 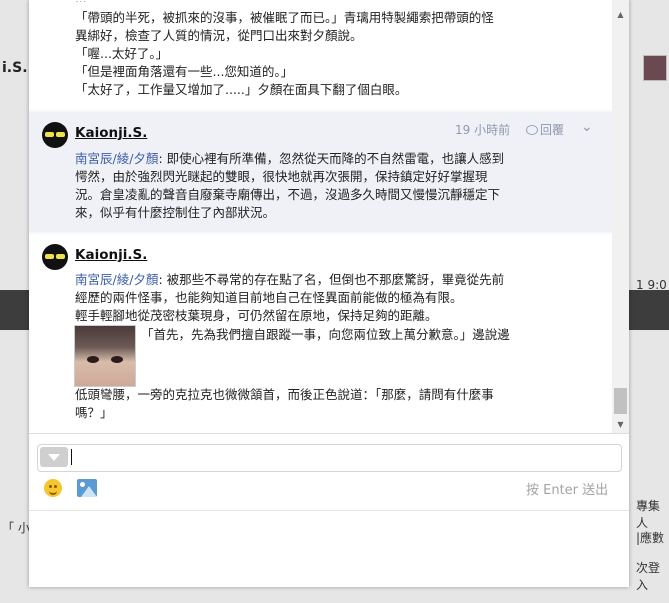 What do you see at coordinates (241, 89) in the screenshot?
I see `comment-line: 「太好了，工作量又增加了.....」夕顏在面具下翻了個白眼。` at bounding box center [241, 89].